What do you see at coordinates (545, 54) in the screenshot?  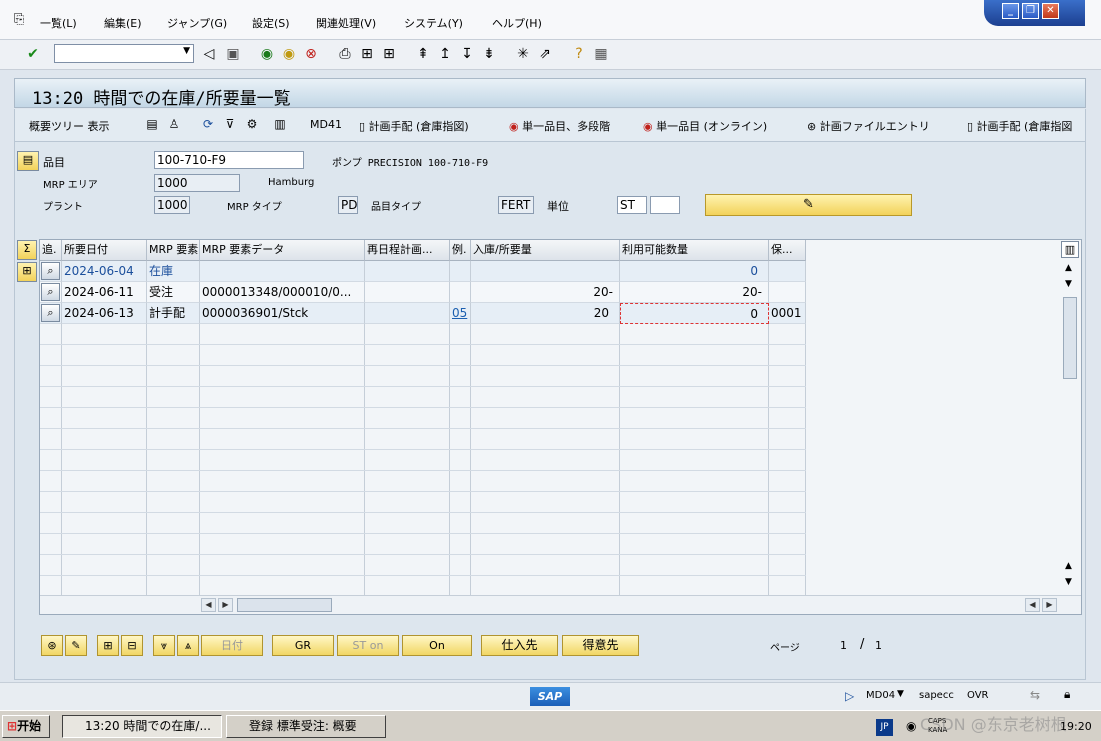 I see `shortcut-icon: ⇗` at bounding box center [545, 54].